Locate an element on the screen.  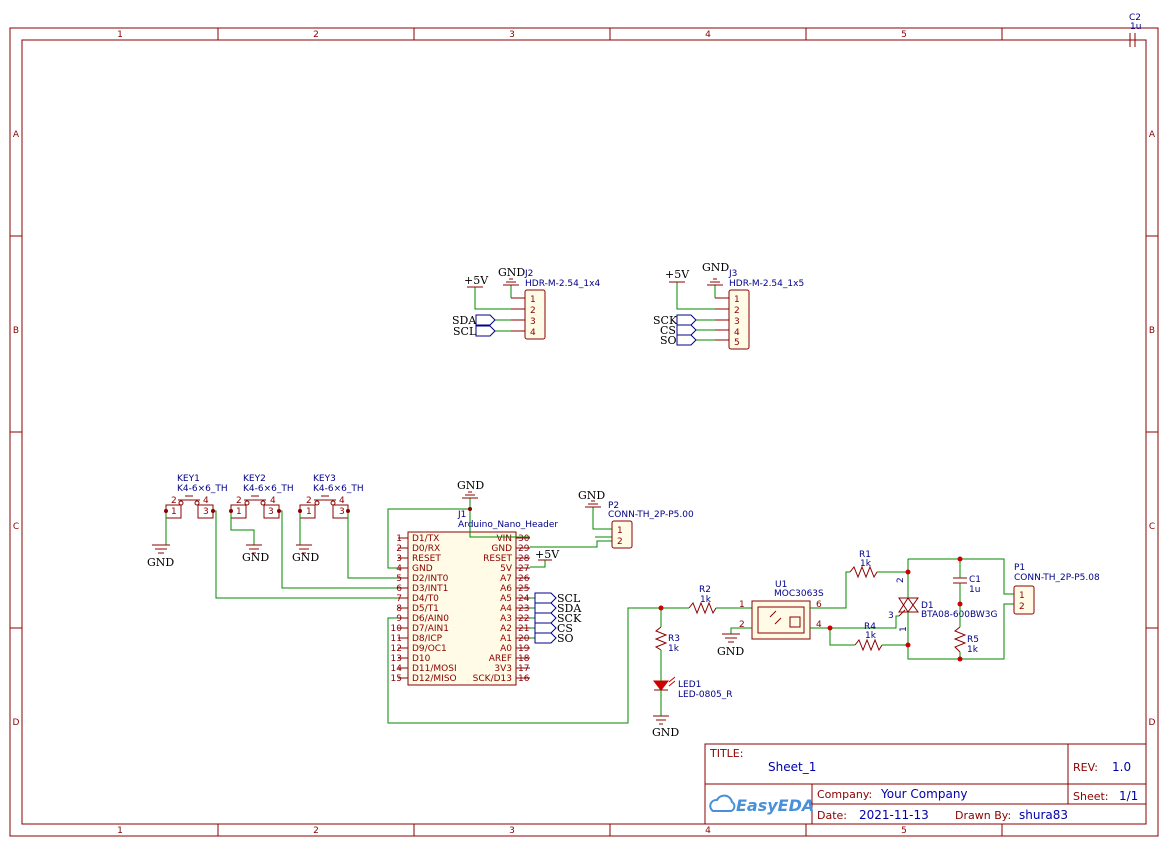
resistor-r4: R4 1k is located at coordinates (868, 637).